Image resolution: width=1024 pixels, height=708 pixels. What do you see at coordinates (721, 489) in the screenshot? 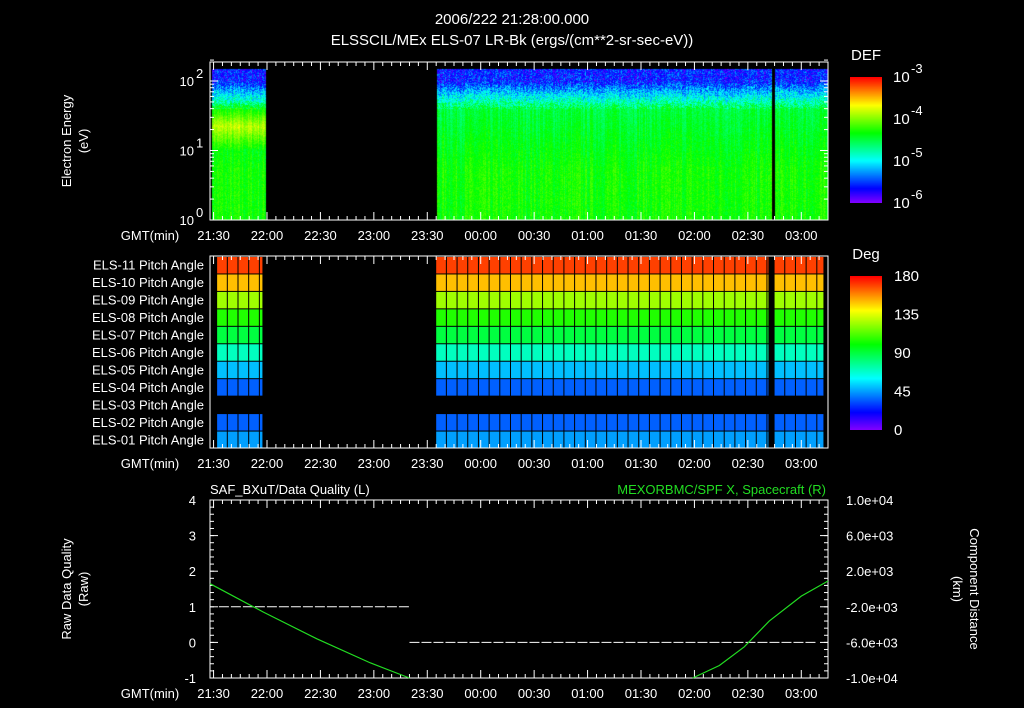
I see `right-panel-title: MEXORBMC/SPF X, Spacecraft (R)` at bounding box center [721, 489].